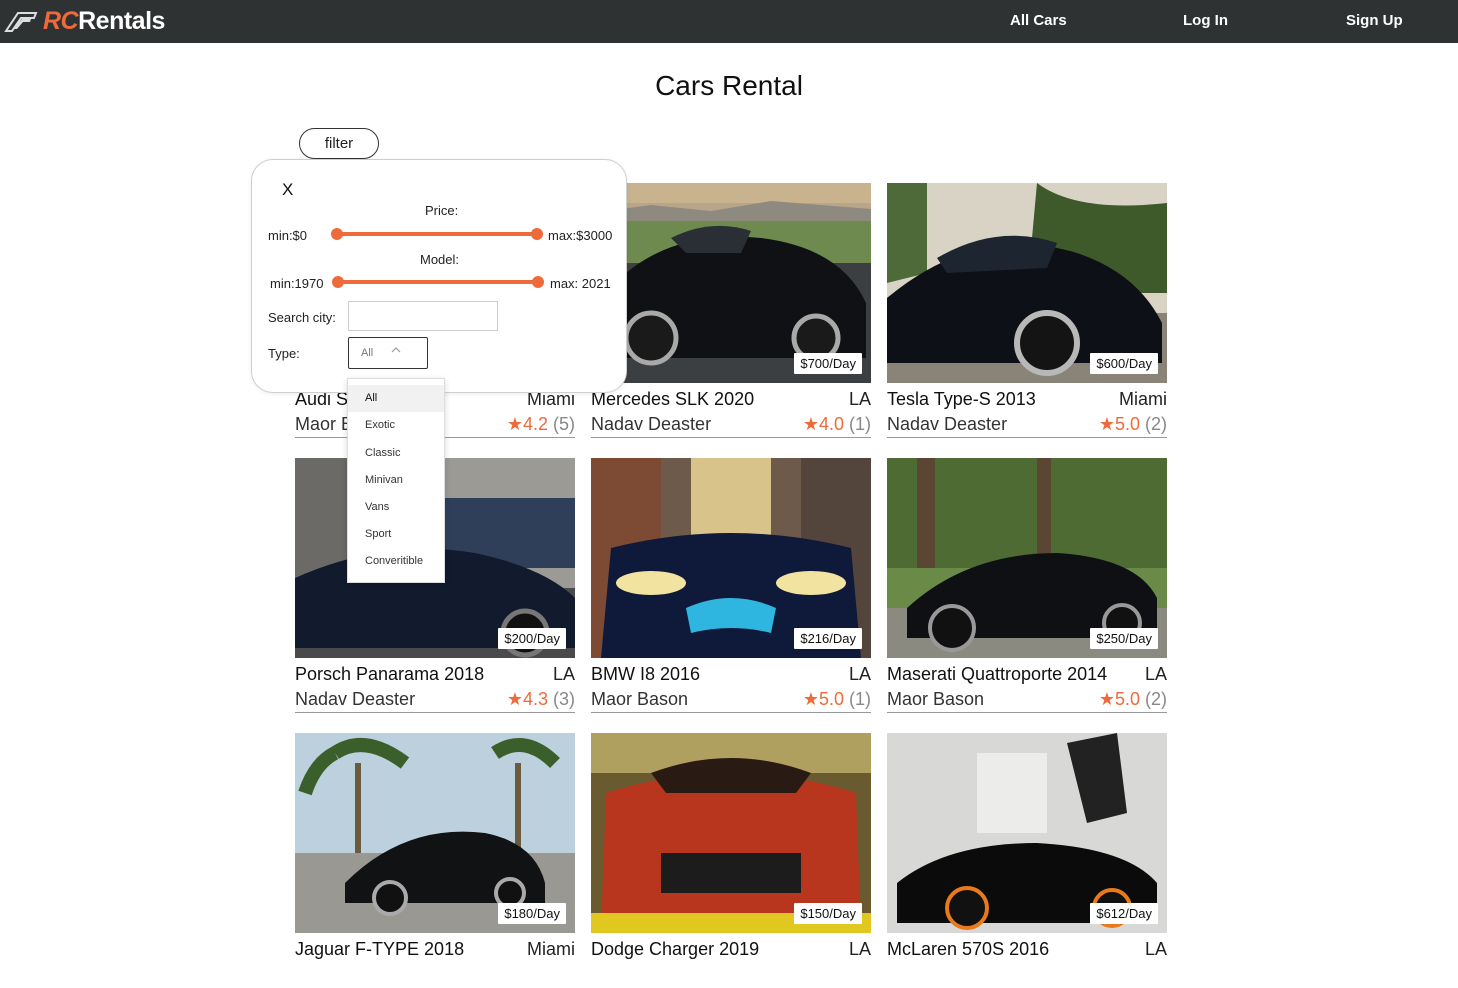  Describe the element at coordinates (1374, 20) in the screenshot. I see `nav-sign-up: Sign Up` at that location.